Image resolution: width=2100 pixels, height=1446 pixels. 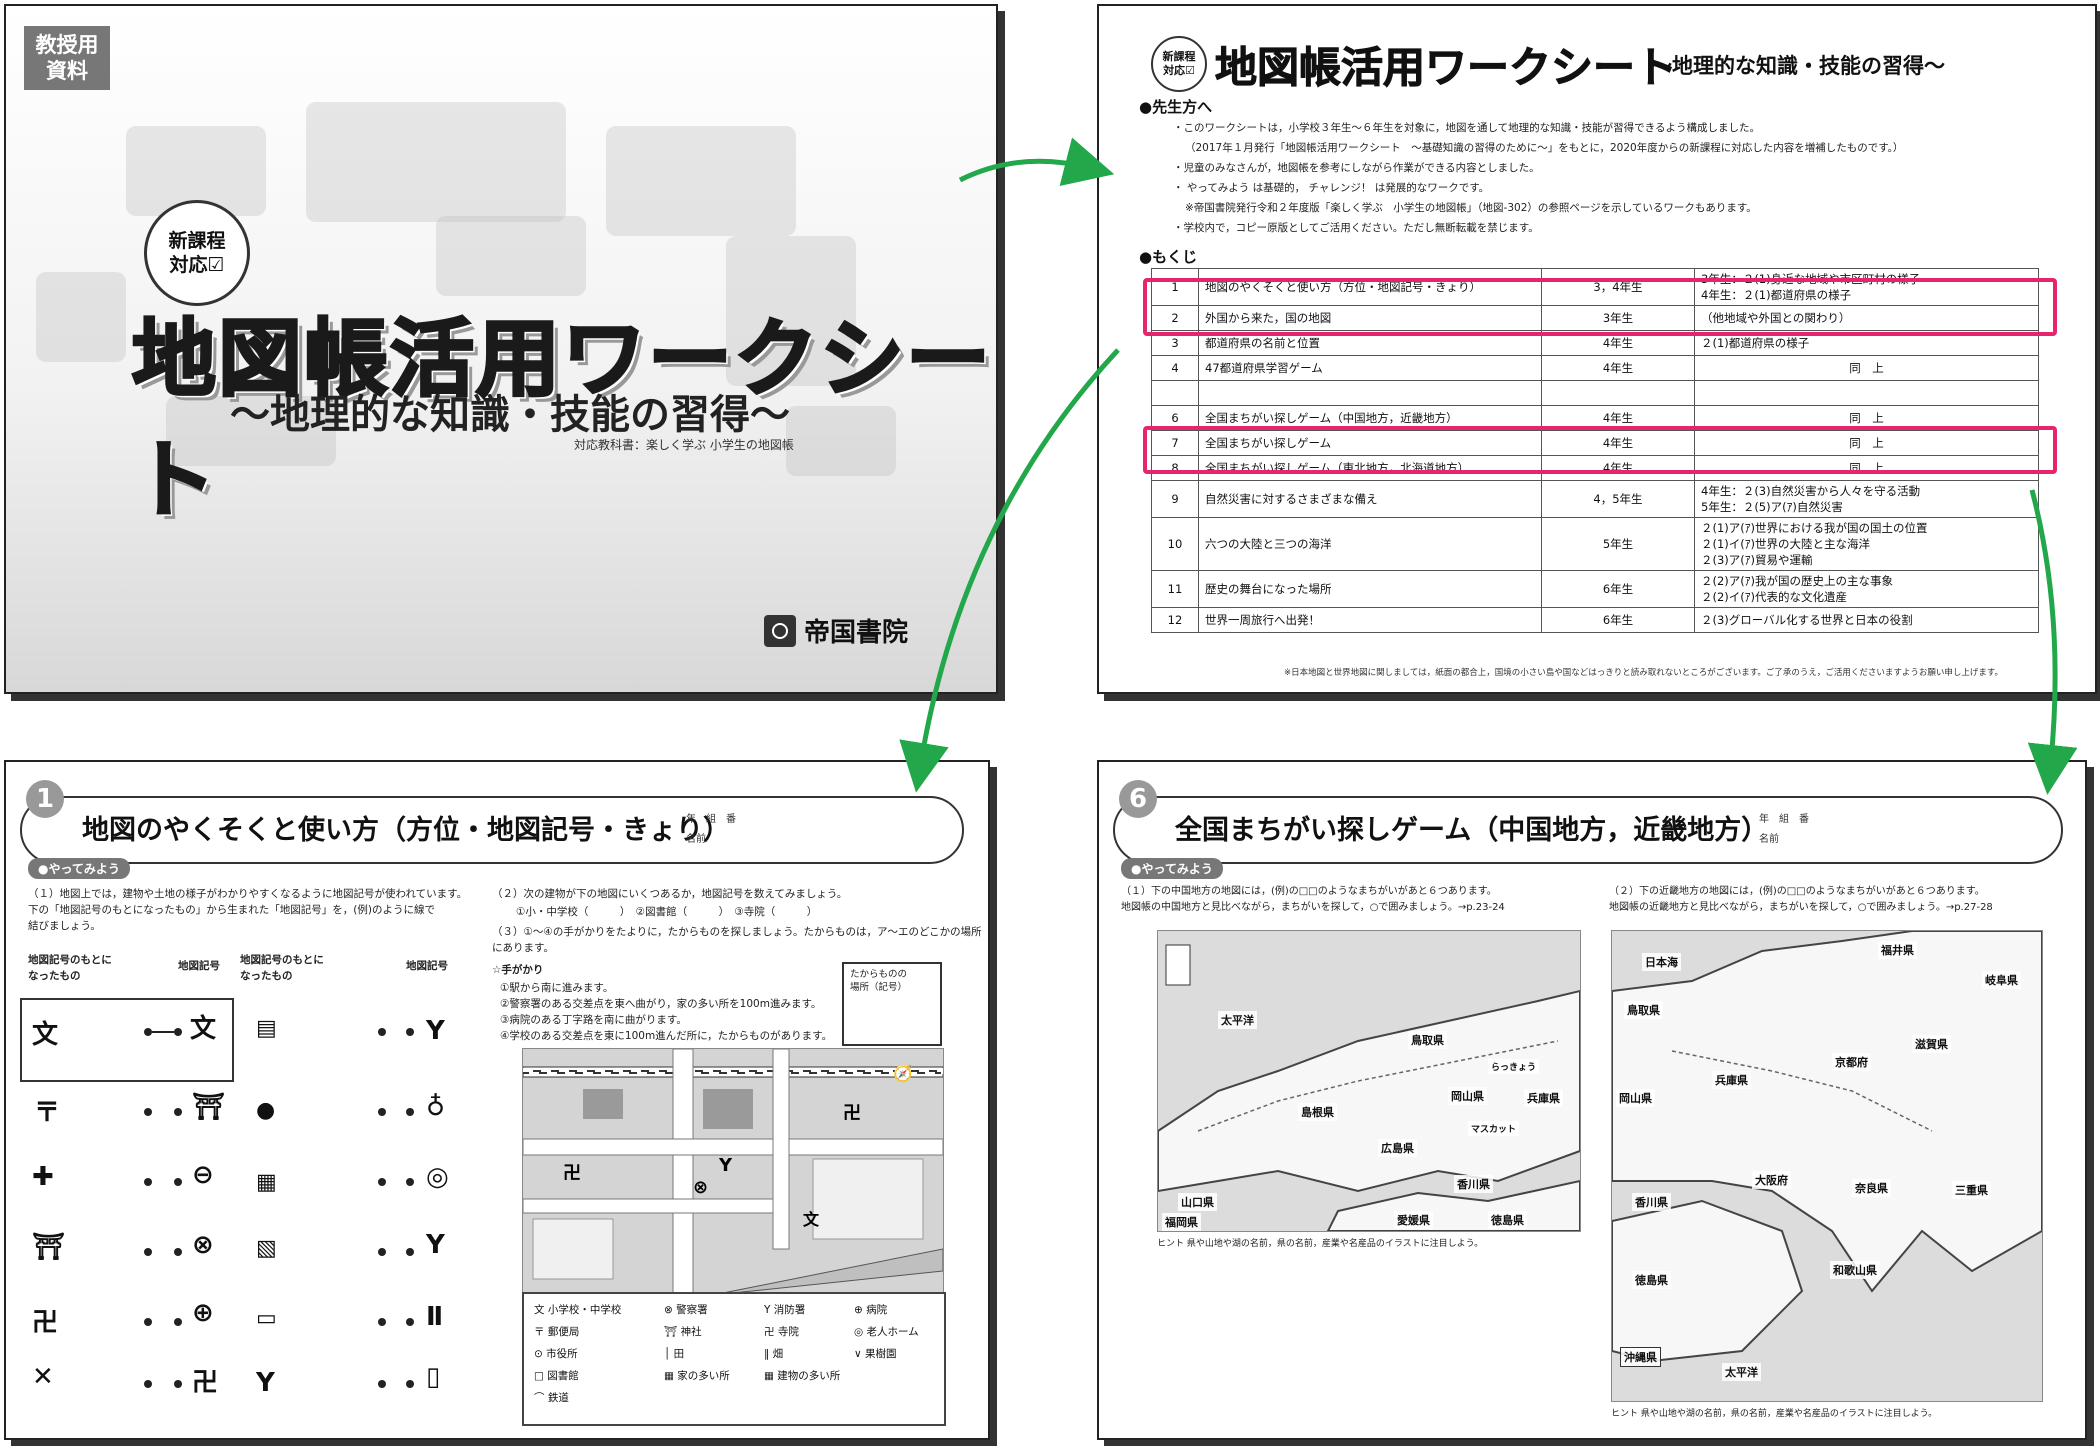 What do you see at coordinates (1197, 1202) in the screenshot?
I see `place-label: 山口県` at bounding box center [1197, 1202].